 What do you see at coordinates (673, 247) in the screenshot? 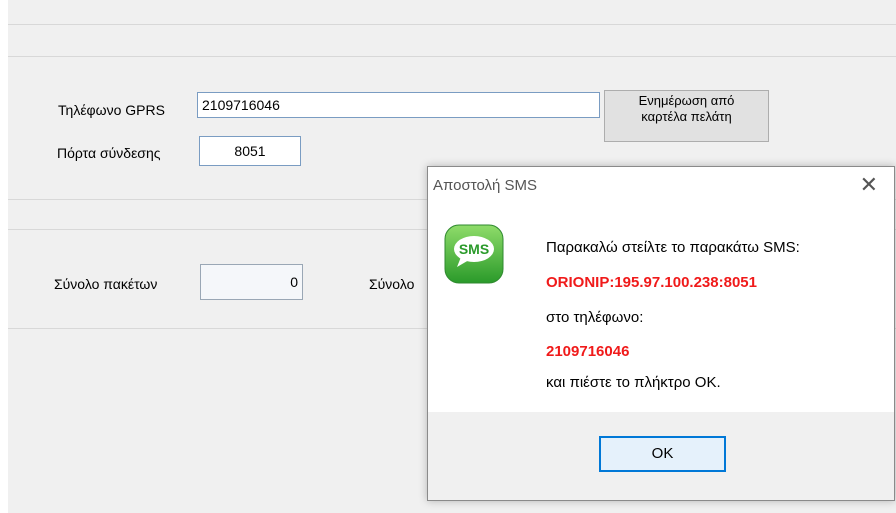
I see `dialog-instruction: Παρακαλώ στείλτε το παρακάτω SMS:` at bounding box center [673, 247].